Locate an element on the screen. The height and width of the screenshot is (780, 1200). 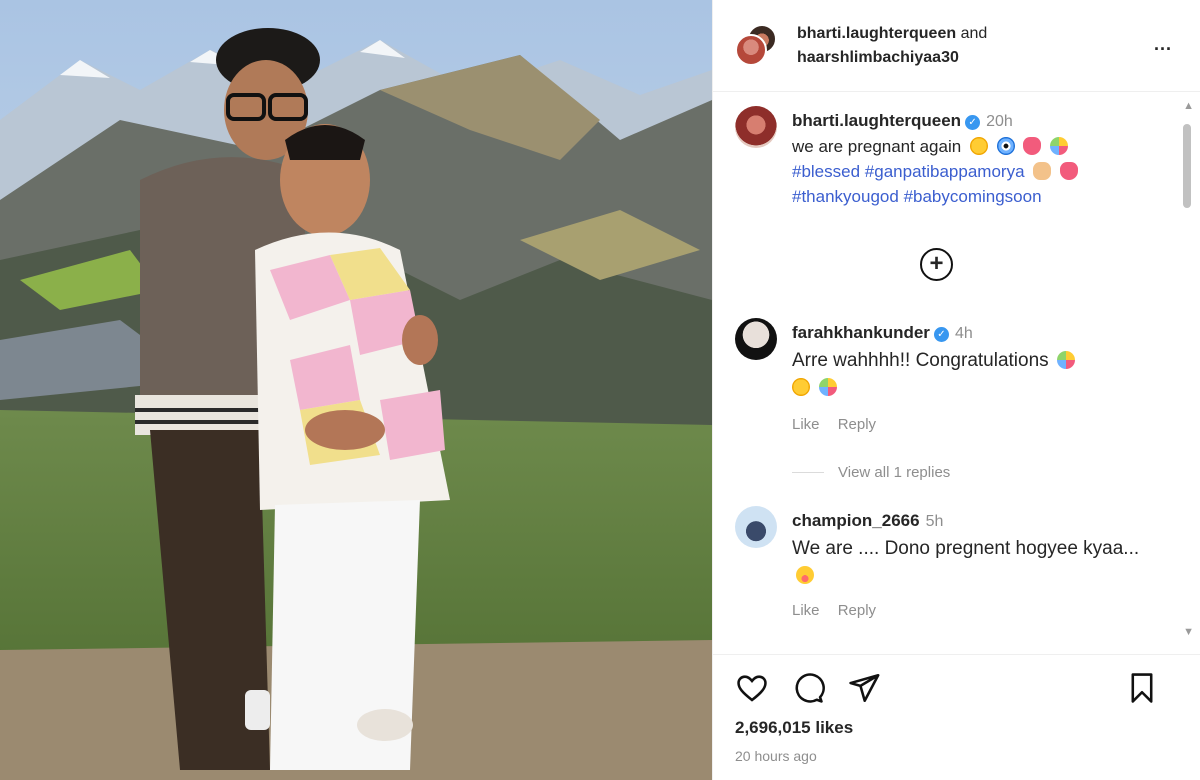
like-button is located at coordinates (752, 688).